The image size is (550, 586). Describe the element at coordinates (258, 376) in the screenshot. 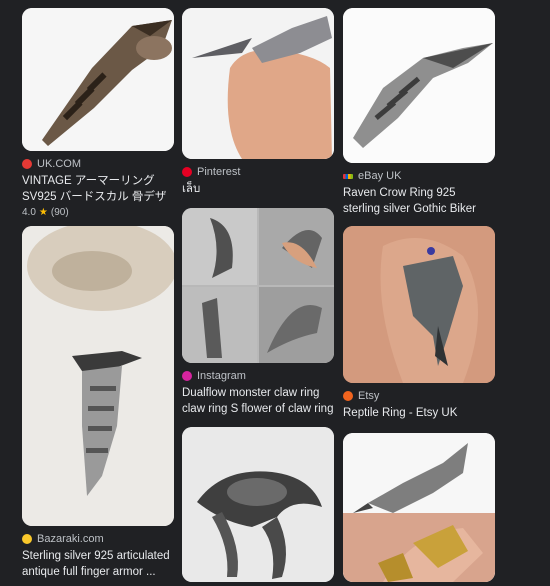

I see `result-source: Instagram` at that location.